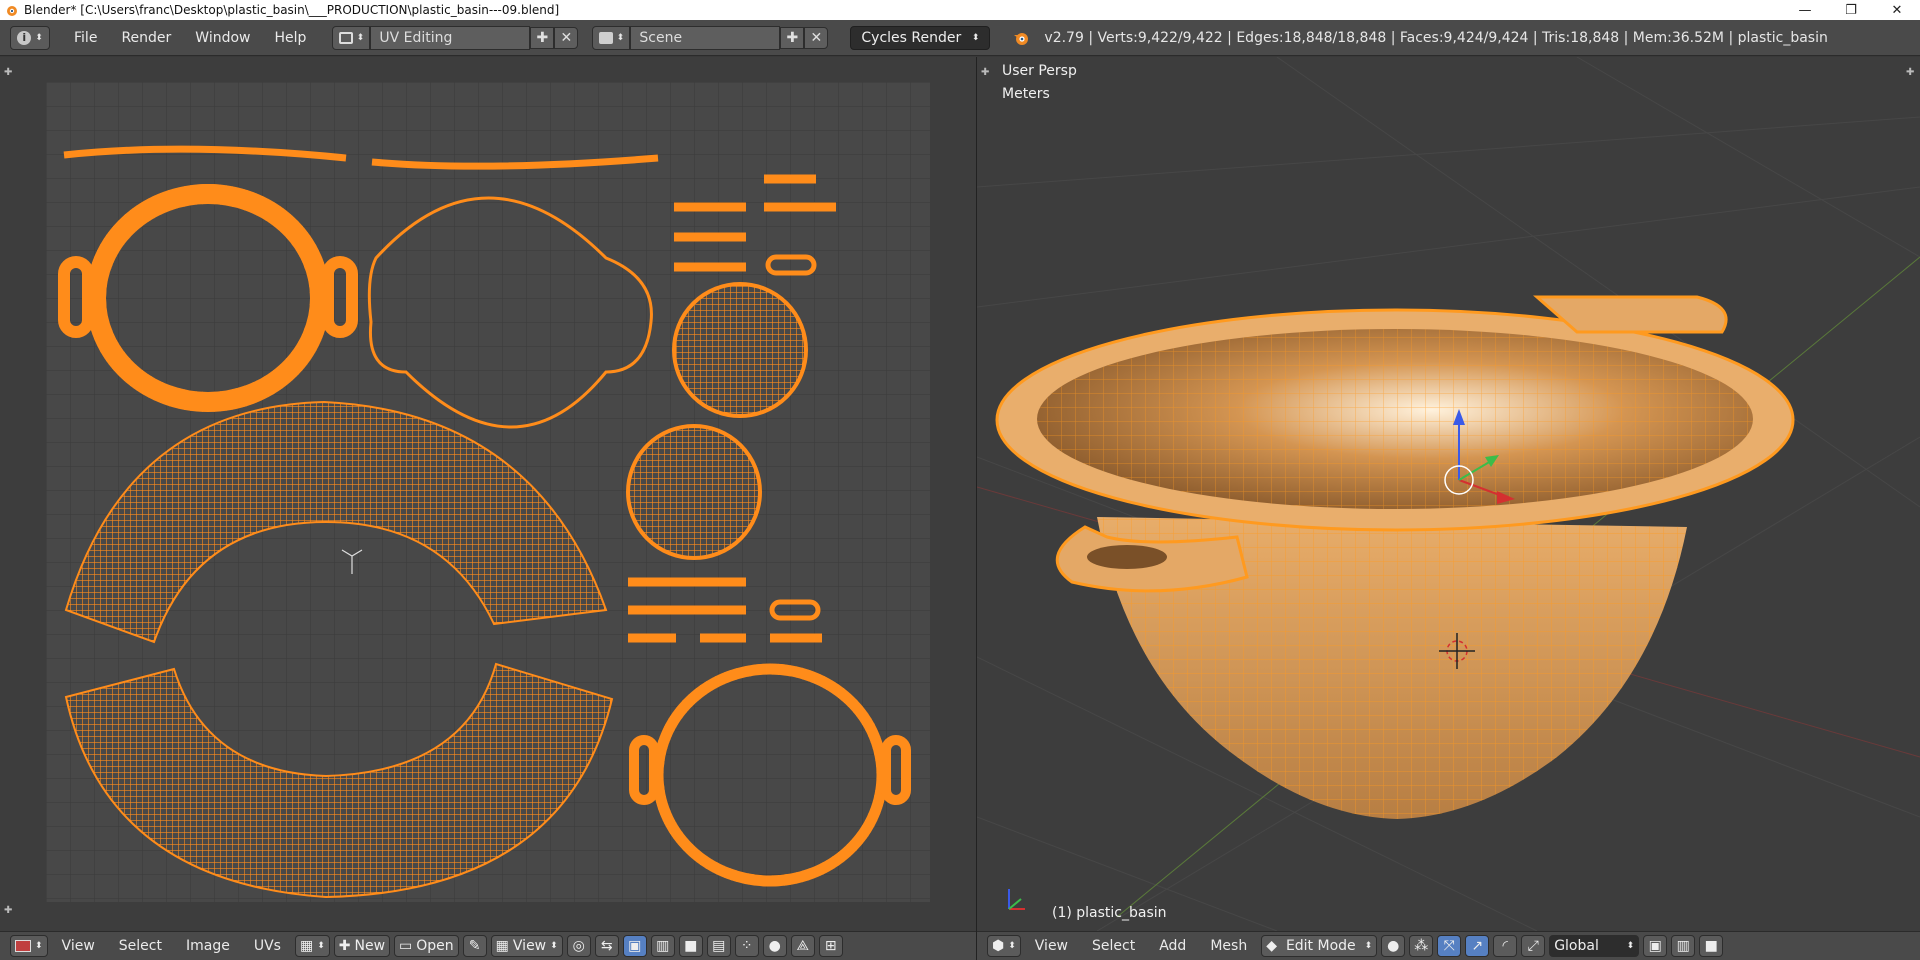  What do you see at coordinates (830, 946) in the screenshot?
I see `snap-element-icon: ⊞` at bounding box center [830, 946].